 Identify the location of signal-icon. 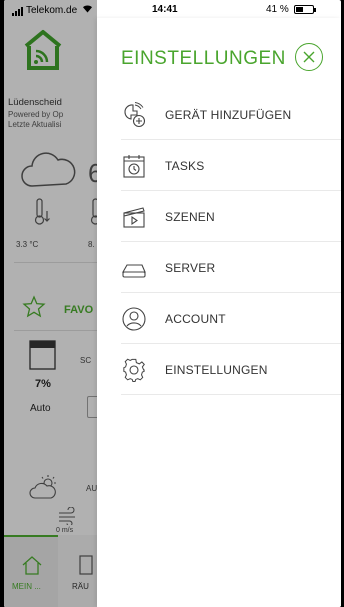
(18, 10).